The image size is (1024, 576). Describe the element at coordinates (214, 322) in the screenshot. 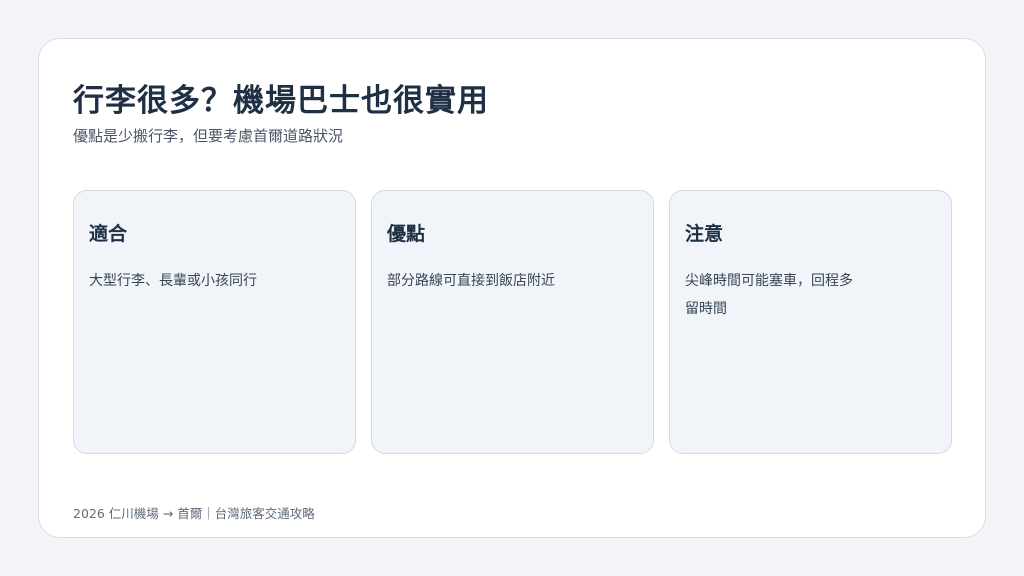

I see `card-suitable: 適合 大型行李、長輩或小孩同行` at that location.